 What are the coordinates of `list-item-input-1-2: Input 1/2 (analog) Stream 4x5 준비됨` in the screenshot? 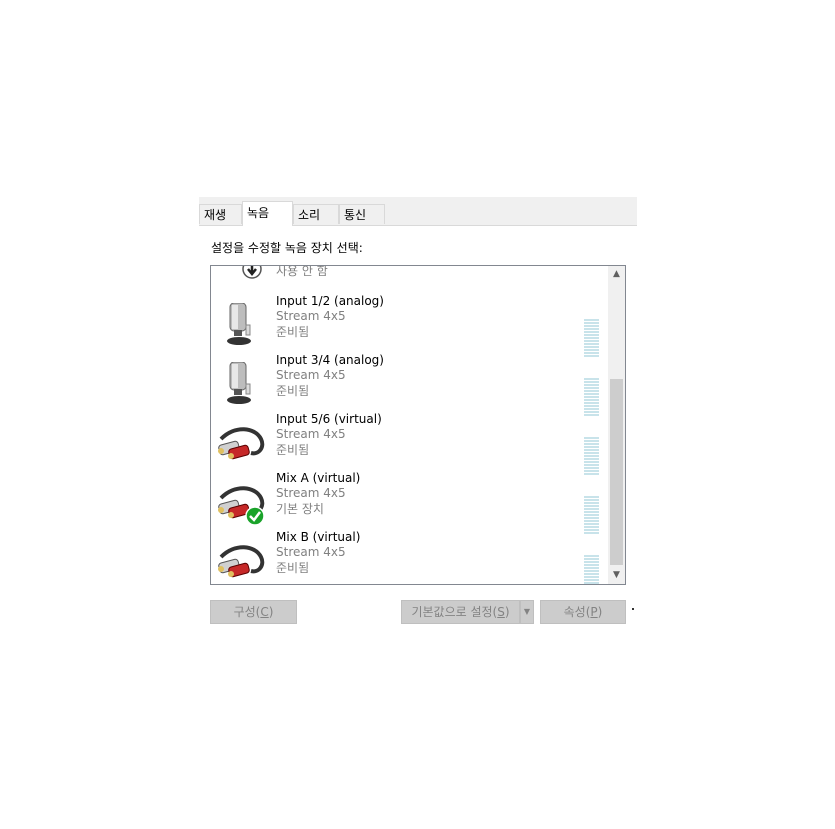 It's located at (409, 325).